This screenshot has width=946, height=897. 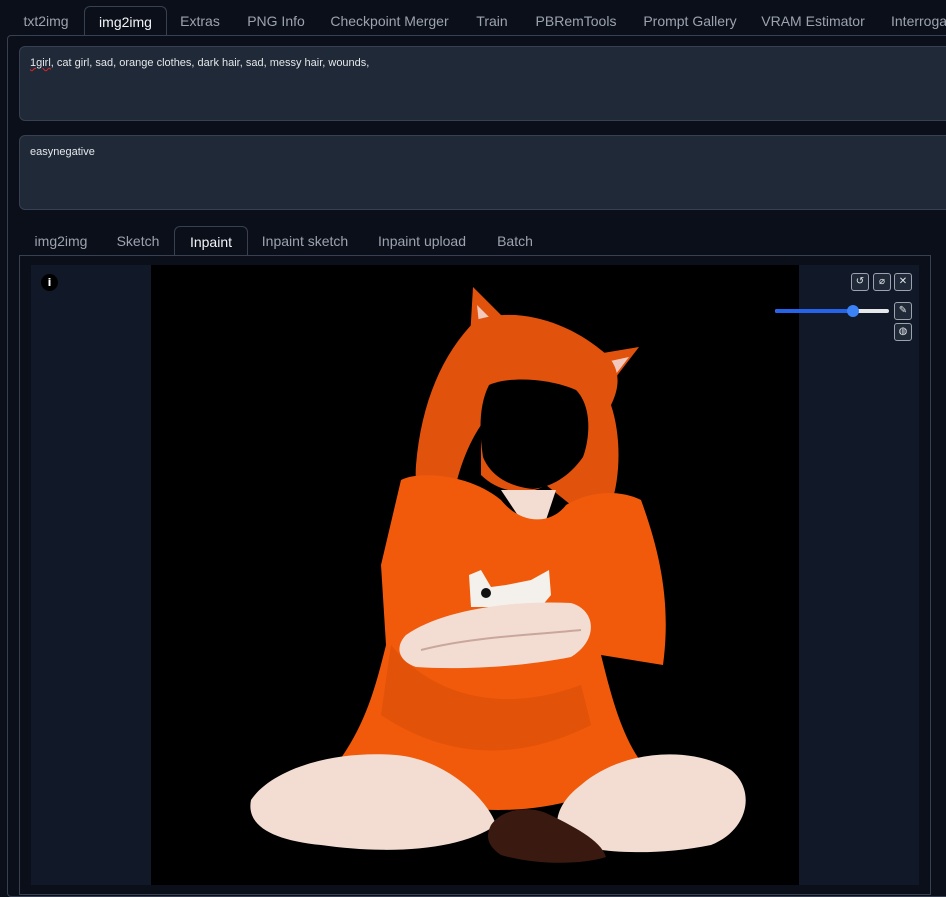 I want to click on brush-size-slider, so click(x=832, y=311).